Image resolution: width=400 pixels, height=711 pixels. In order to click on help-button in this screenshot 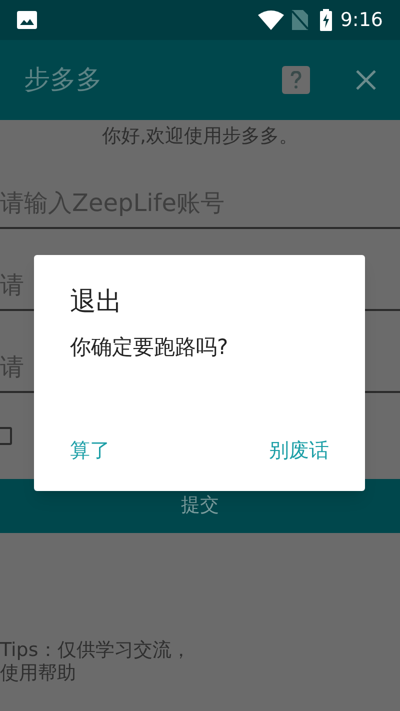, I will do `click(296, 80)`.